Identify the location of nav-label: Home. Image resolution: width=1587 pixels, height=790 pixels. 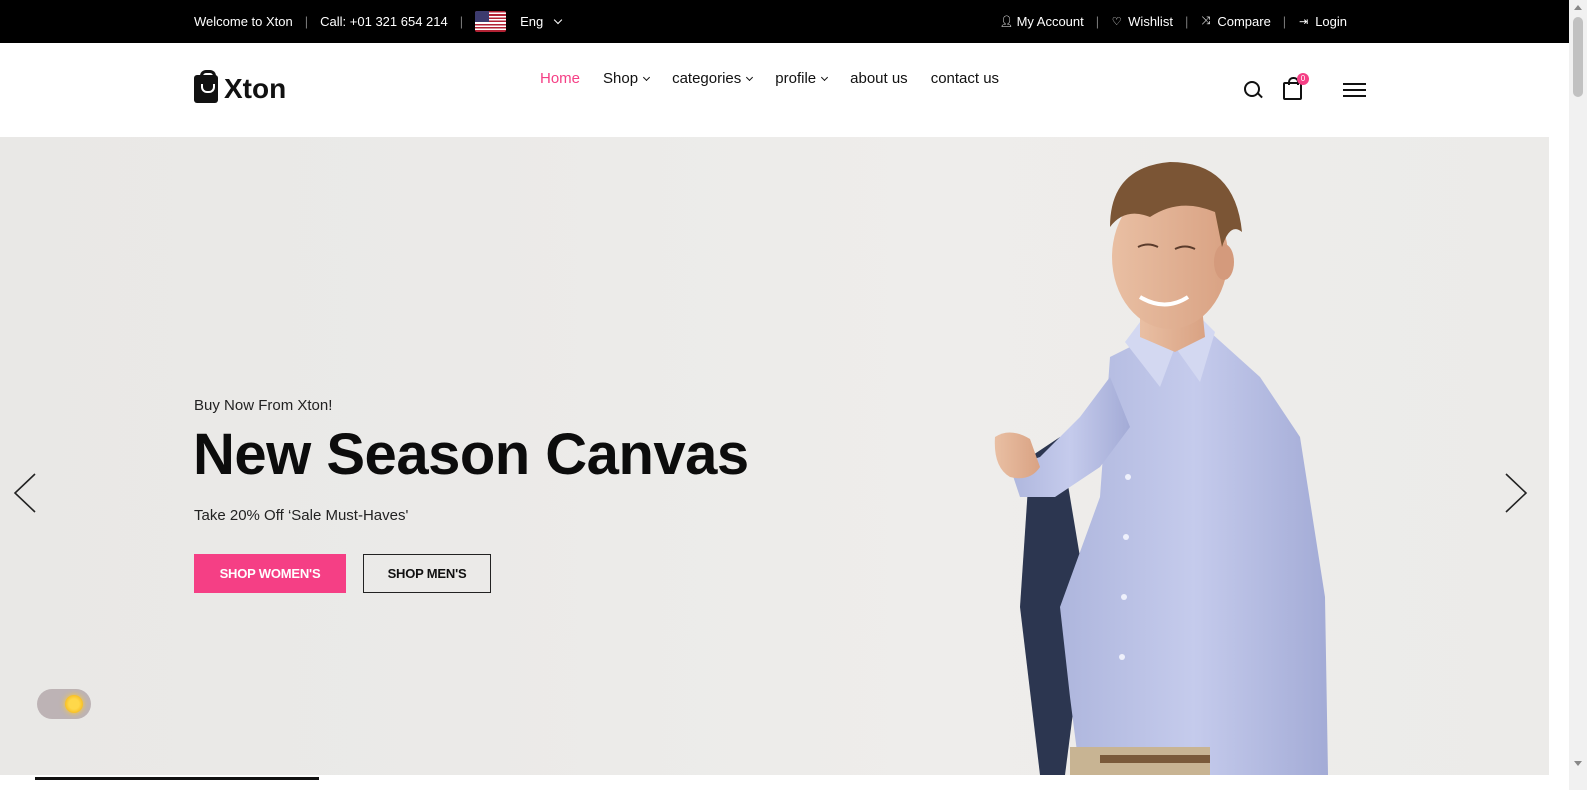
(560, 78).